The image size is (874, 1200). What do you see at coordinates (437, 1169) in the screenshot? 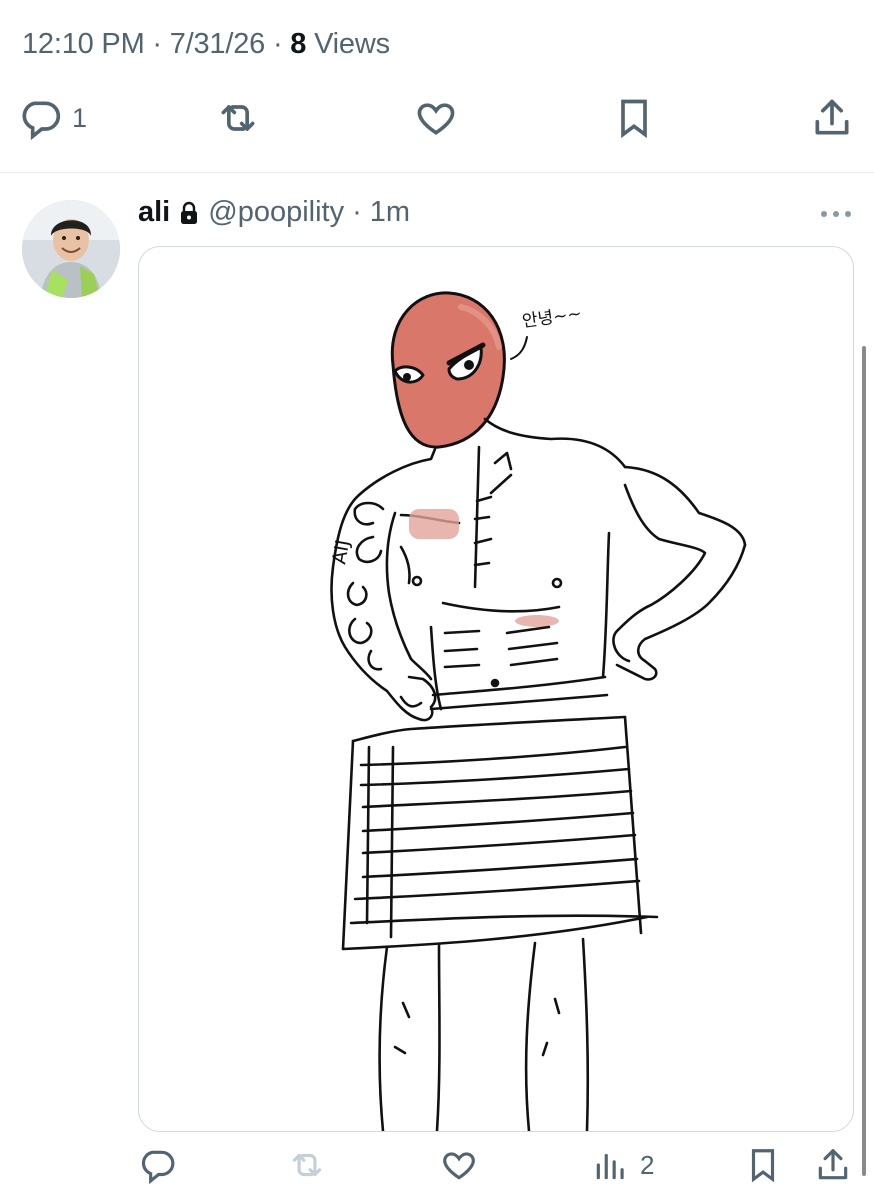
I see `reply-action-bar: 2` at bounding box center [437, 1169].